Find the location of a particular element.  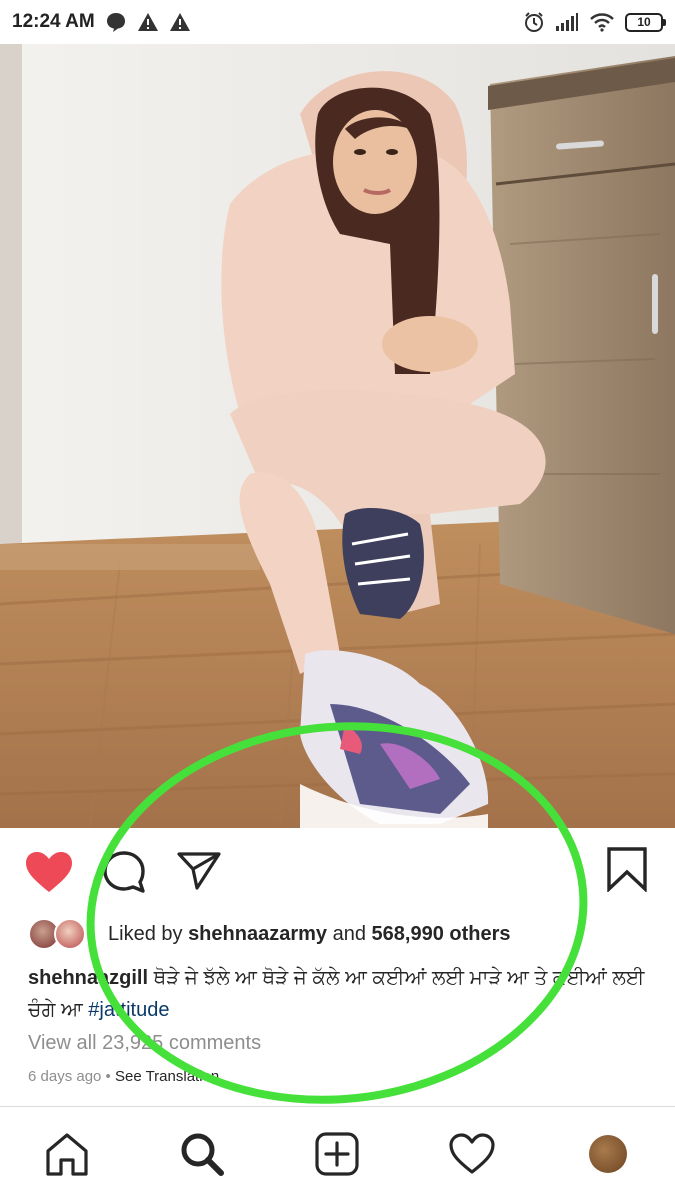

post-time: 6 days ago is located at coordinates (65, 1076).